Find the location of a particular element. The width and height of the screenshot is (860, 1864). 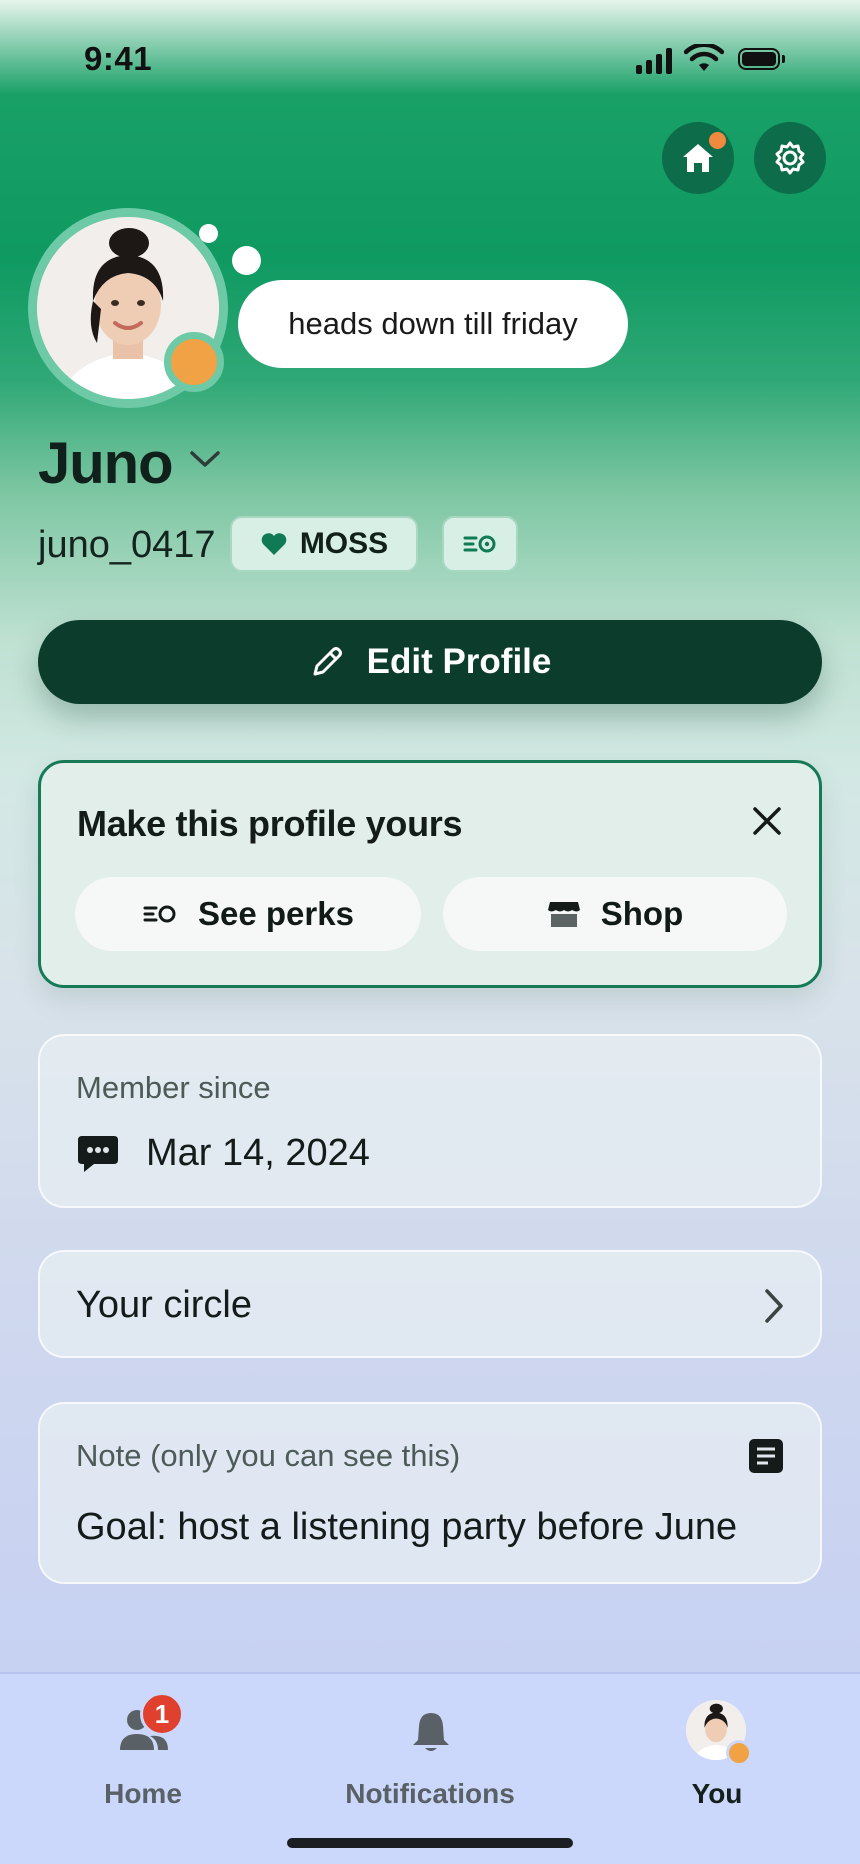

edit-profile-label: Edit Profile is located at coordinates (459, 661).